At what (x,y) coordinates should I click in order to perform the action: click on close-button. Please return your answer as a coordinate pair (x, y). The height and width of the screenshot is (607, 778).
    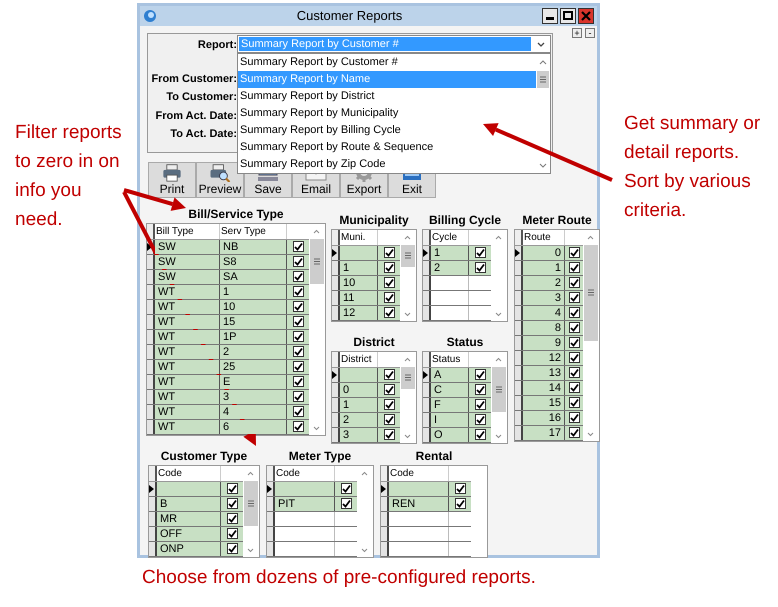
    Looking at the image, I should click on (586, 16).